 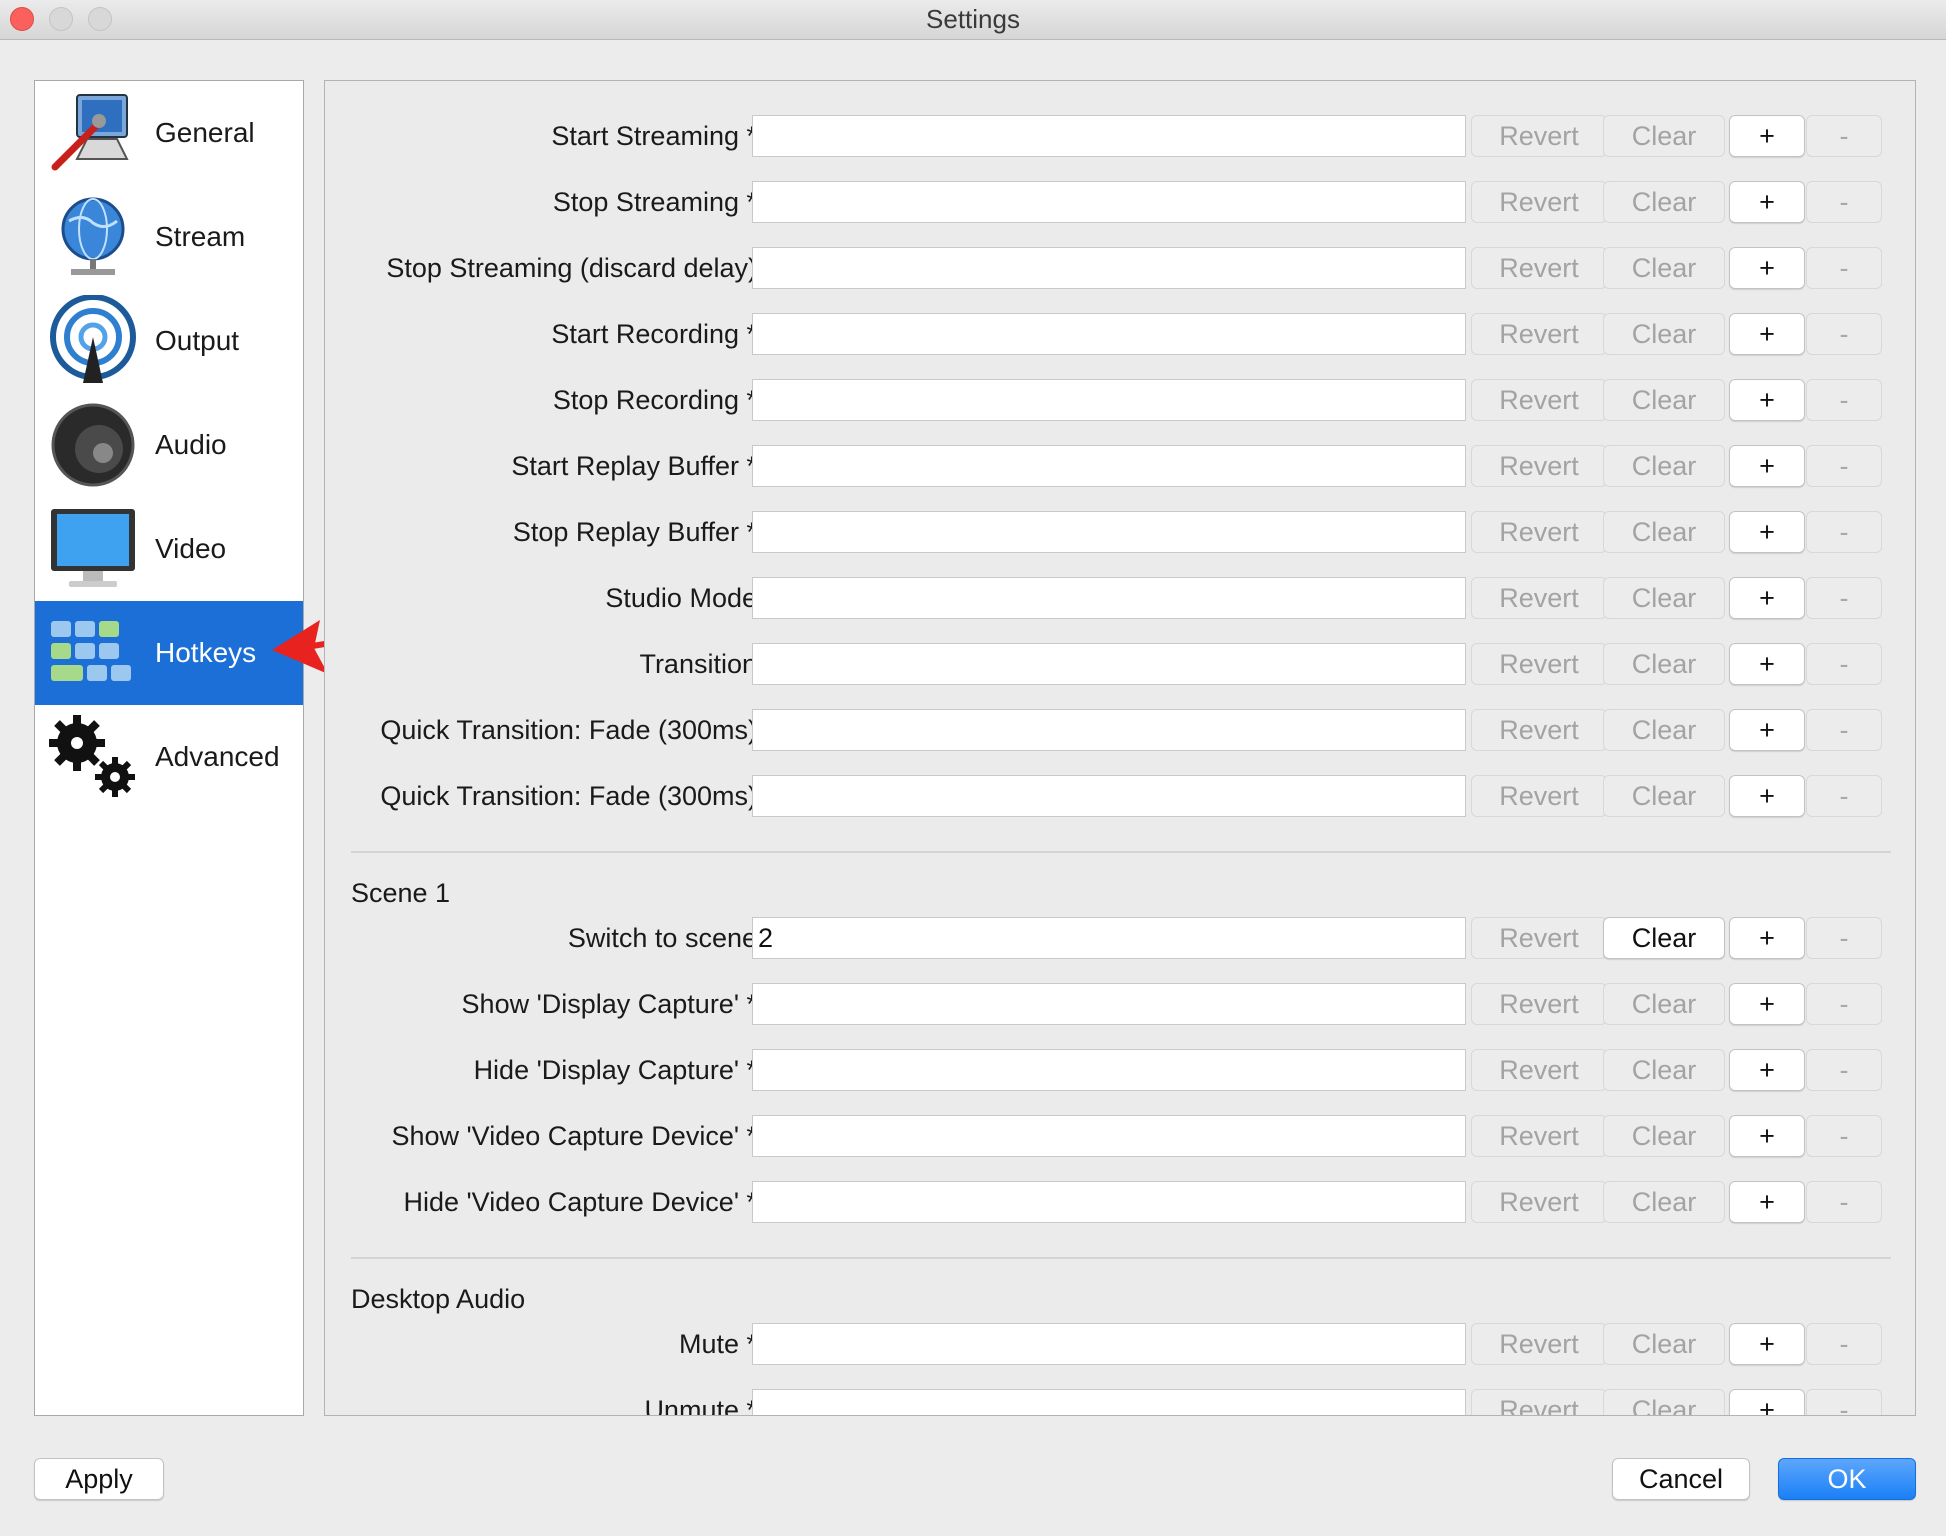 What do you see at coordinates (169, 445) in the screenshot?
I see `sidebar-item-audio: Audio` at bounding box center [169, 445].